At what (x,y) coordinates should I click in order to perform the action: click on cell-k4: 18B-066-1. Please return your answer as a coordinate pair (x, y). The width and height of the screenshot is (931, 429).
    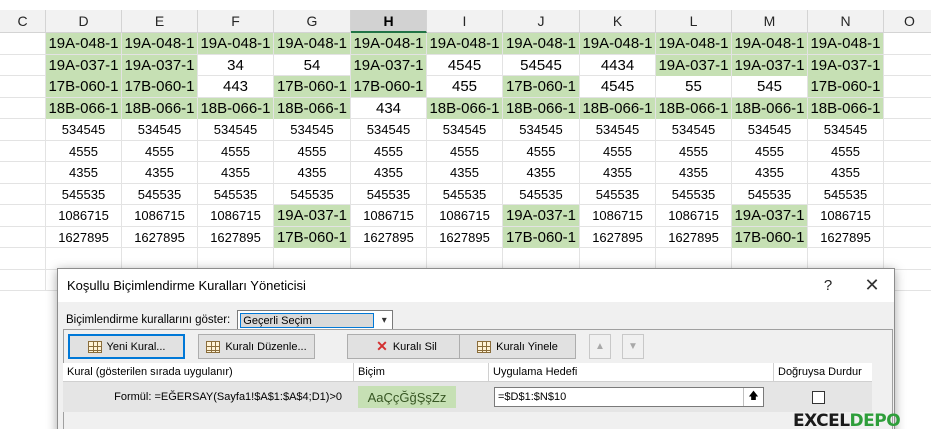
    Looking at the image, I should click on (618, 108).